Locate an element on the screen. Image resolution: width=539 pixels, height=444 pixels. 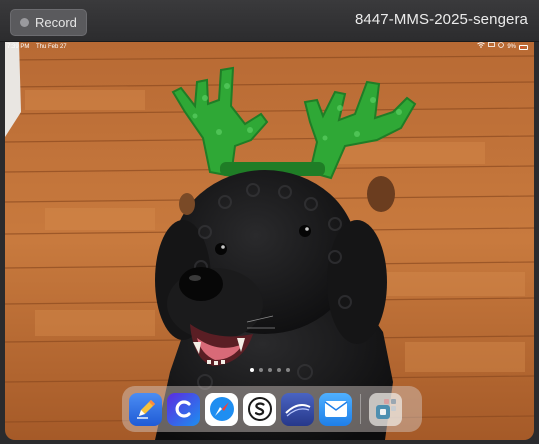
s-logo-icon is located at coordinates (259, 409).